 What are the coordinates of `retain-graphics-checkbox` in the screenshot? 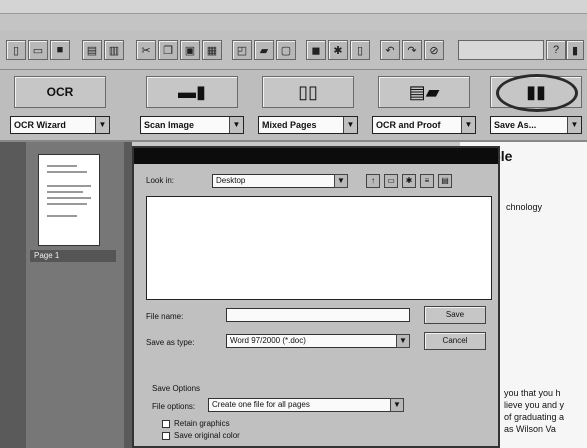 It's located at (166, 424).